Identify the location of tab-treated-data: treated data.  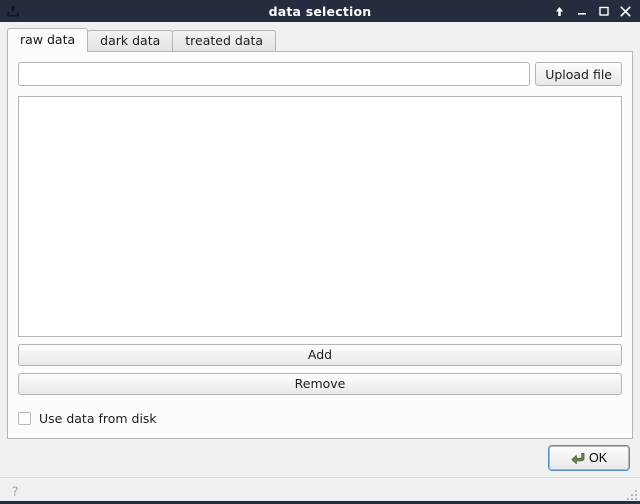
(224, 40).